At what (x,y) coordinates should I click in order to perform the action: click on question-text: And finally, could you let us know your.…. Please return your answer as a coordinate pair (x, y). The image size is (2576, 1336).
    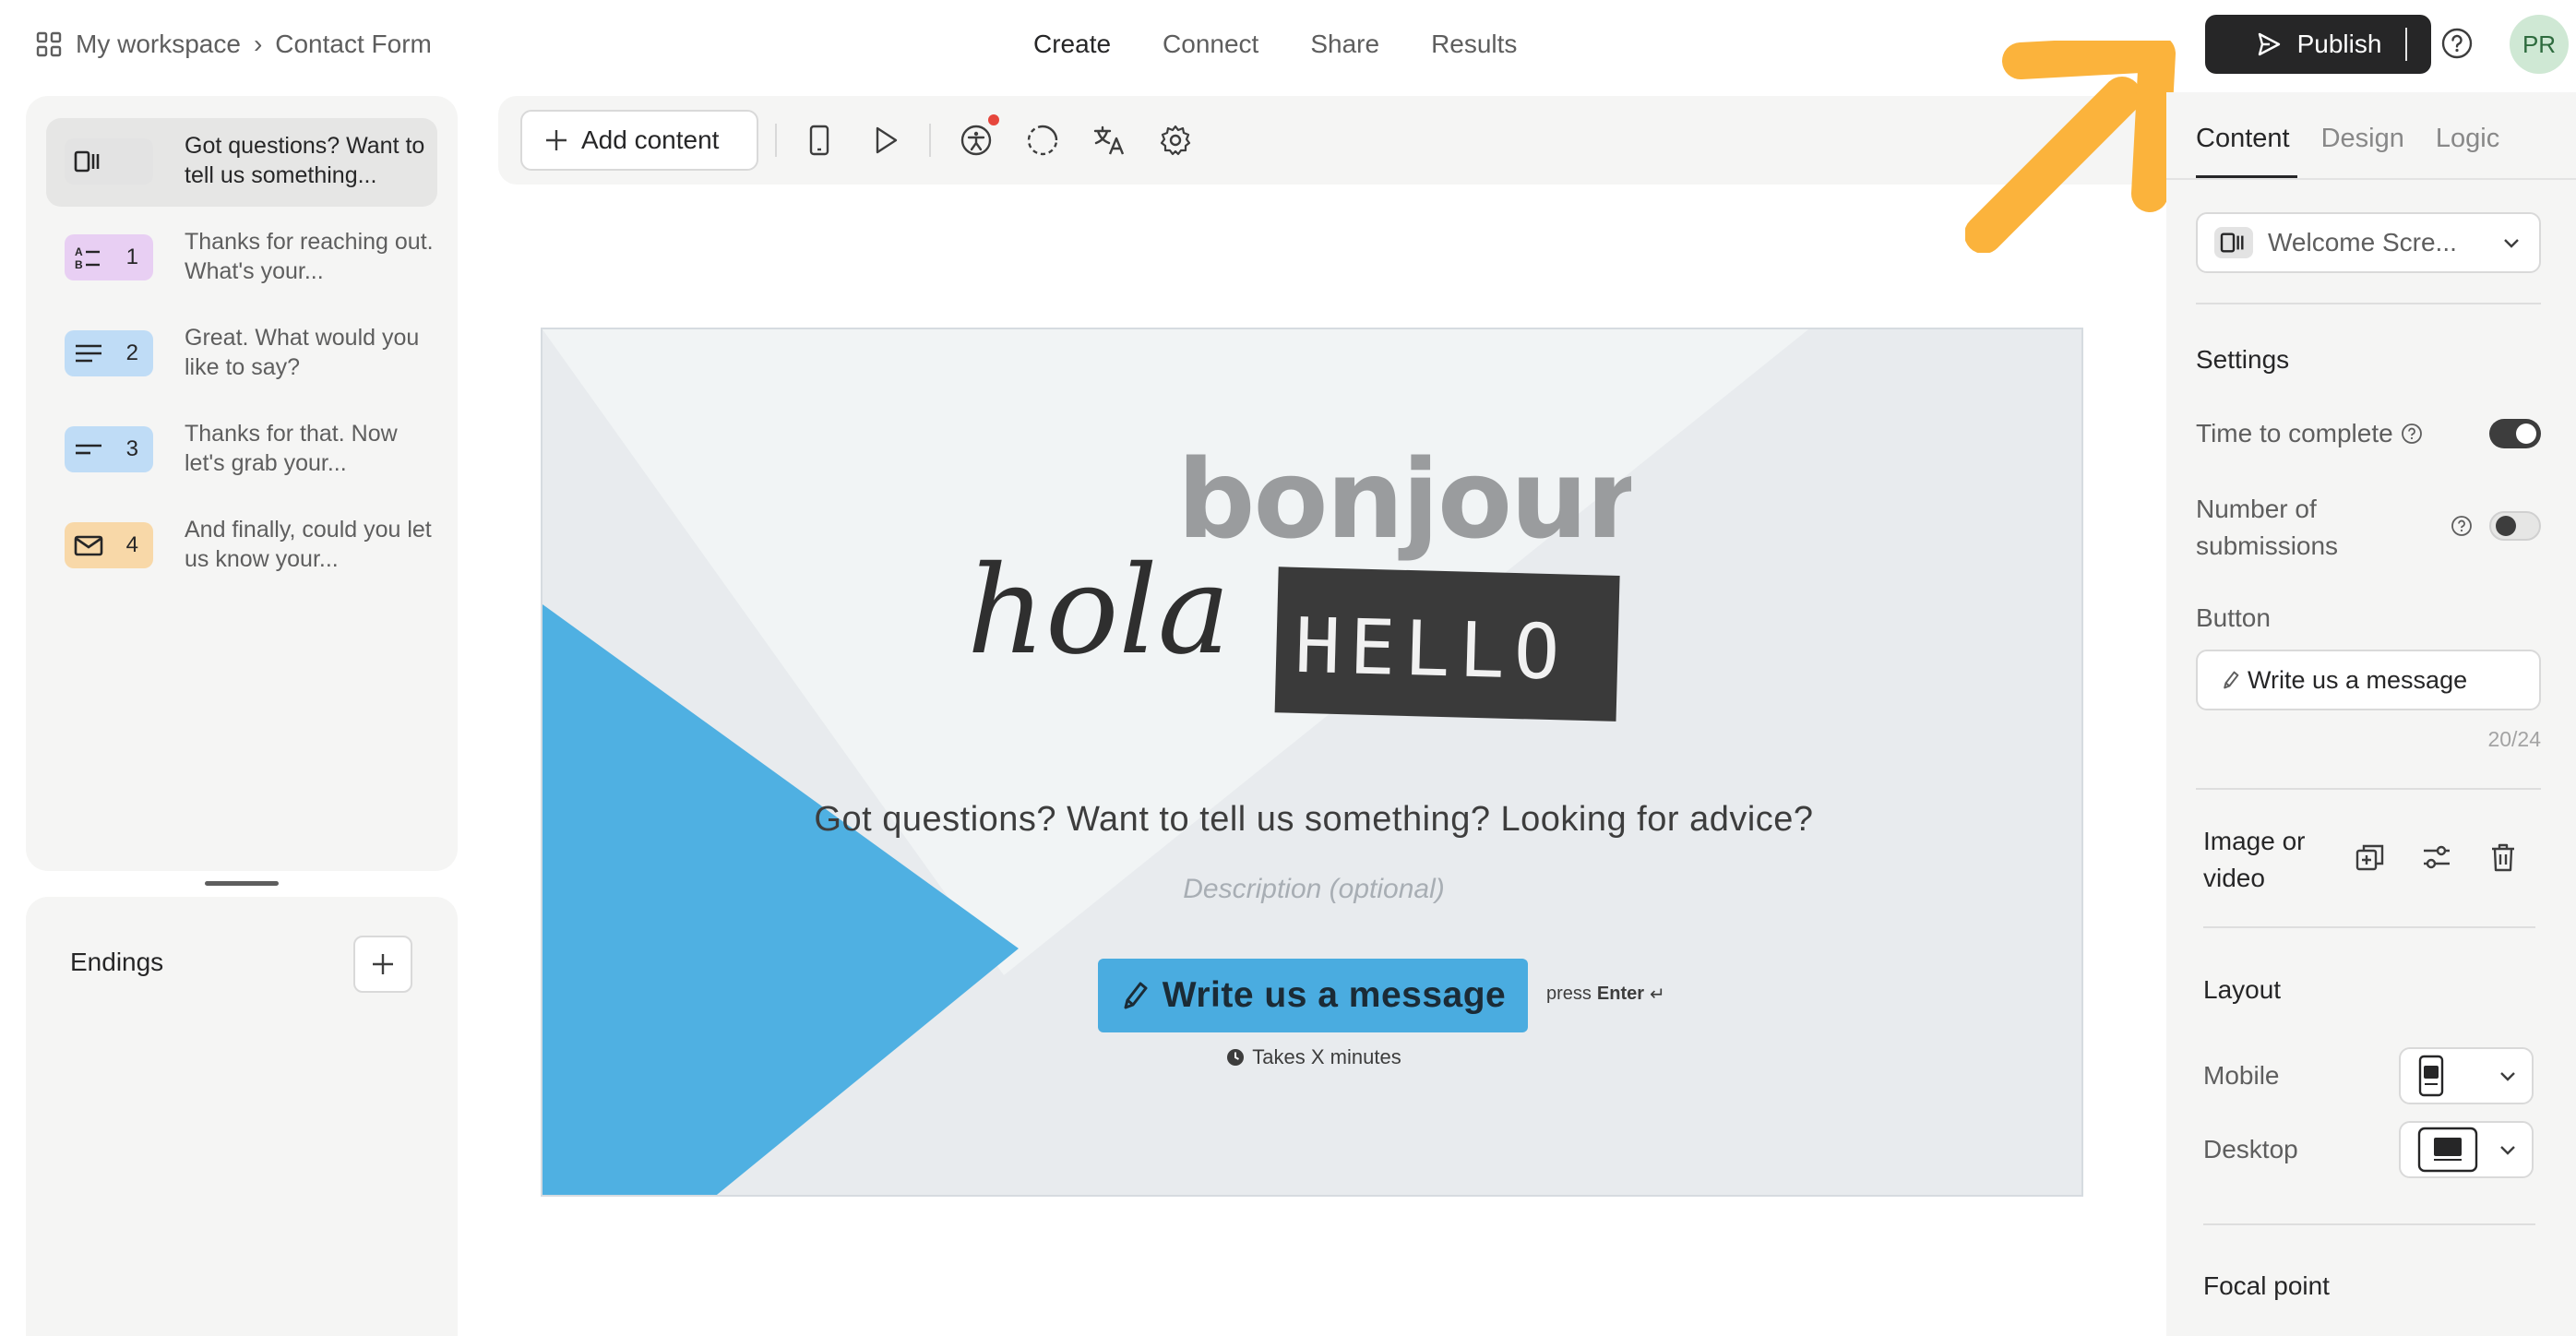
    Looking at the image, I should click on (309, 544).